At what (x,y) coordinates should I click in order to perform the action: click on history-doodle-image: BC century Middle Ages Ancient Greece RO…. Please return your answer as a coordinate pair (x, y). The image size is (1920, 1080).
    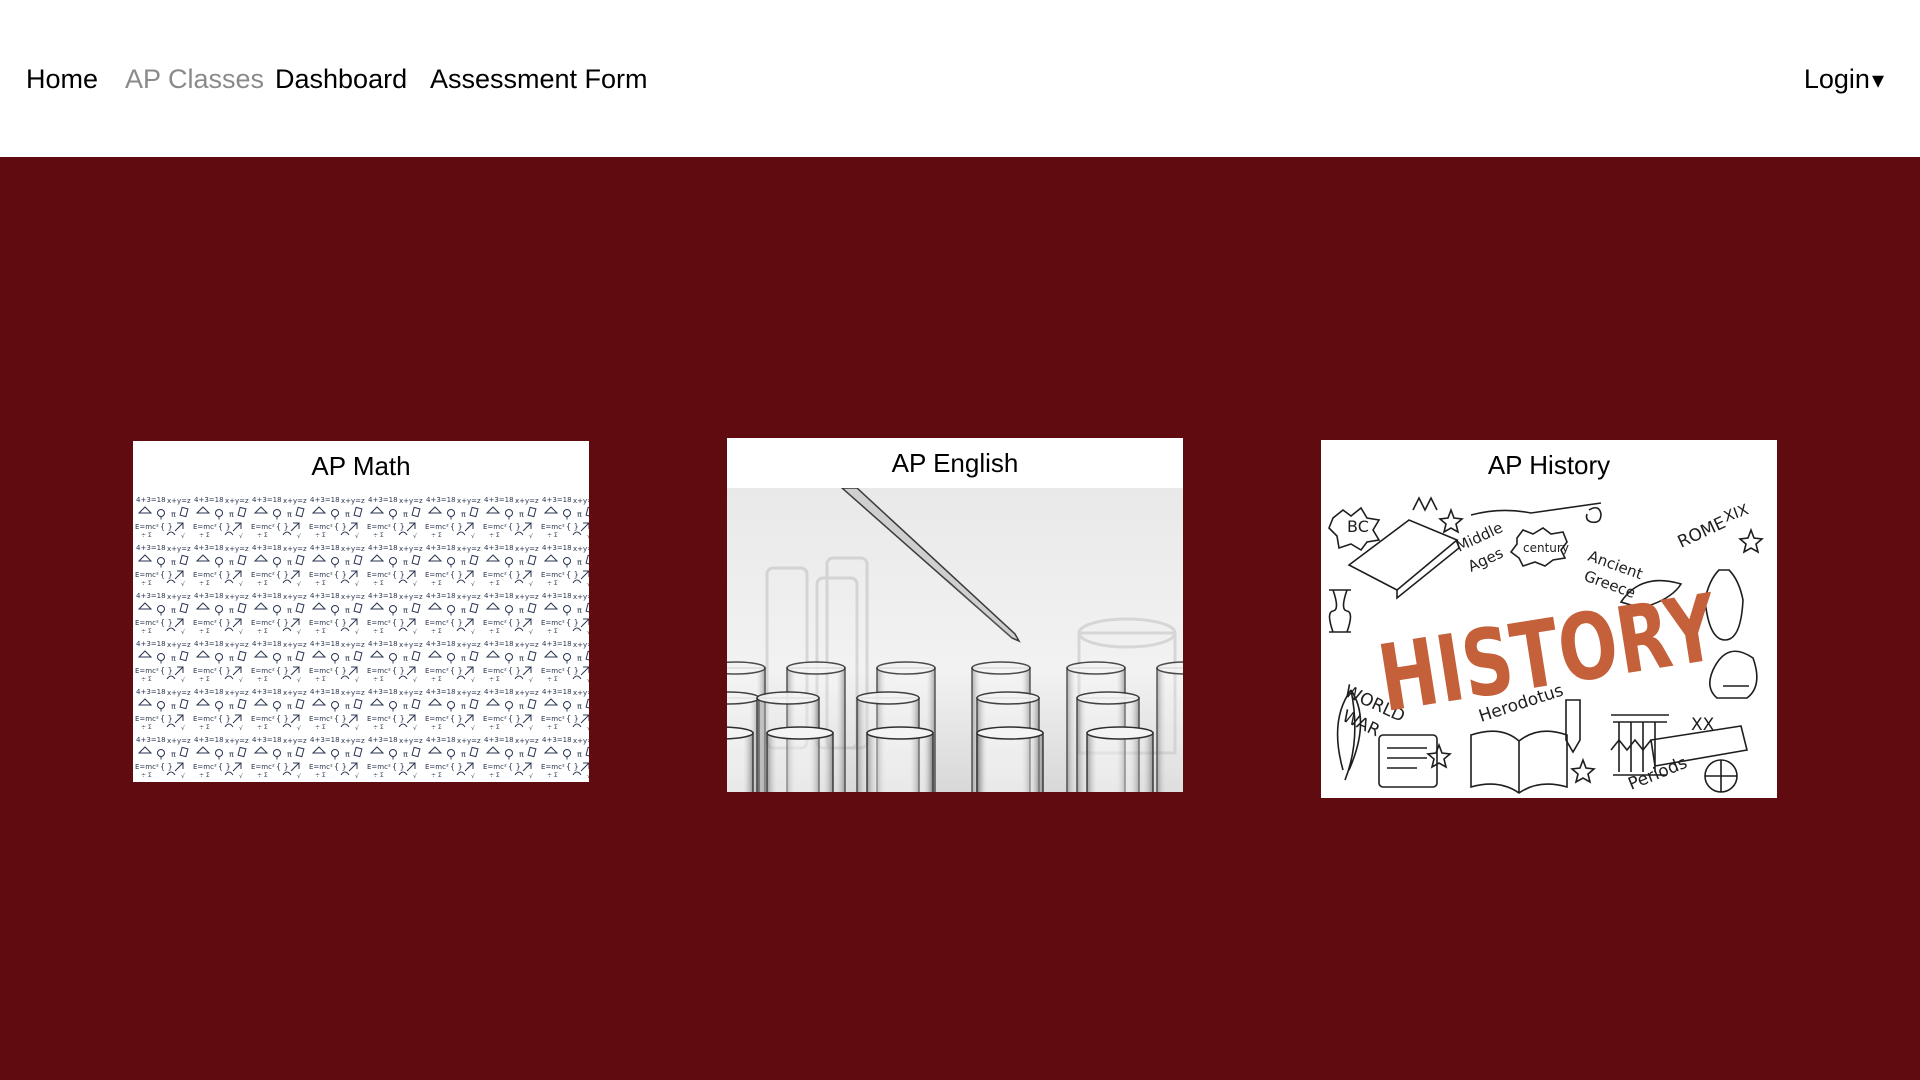
    Looking at the image, I should click on (1549, 644).